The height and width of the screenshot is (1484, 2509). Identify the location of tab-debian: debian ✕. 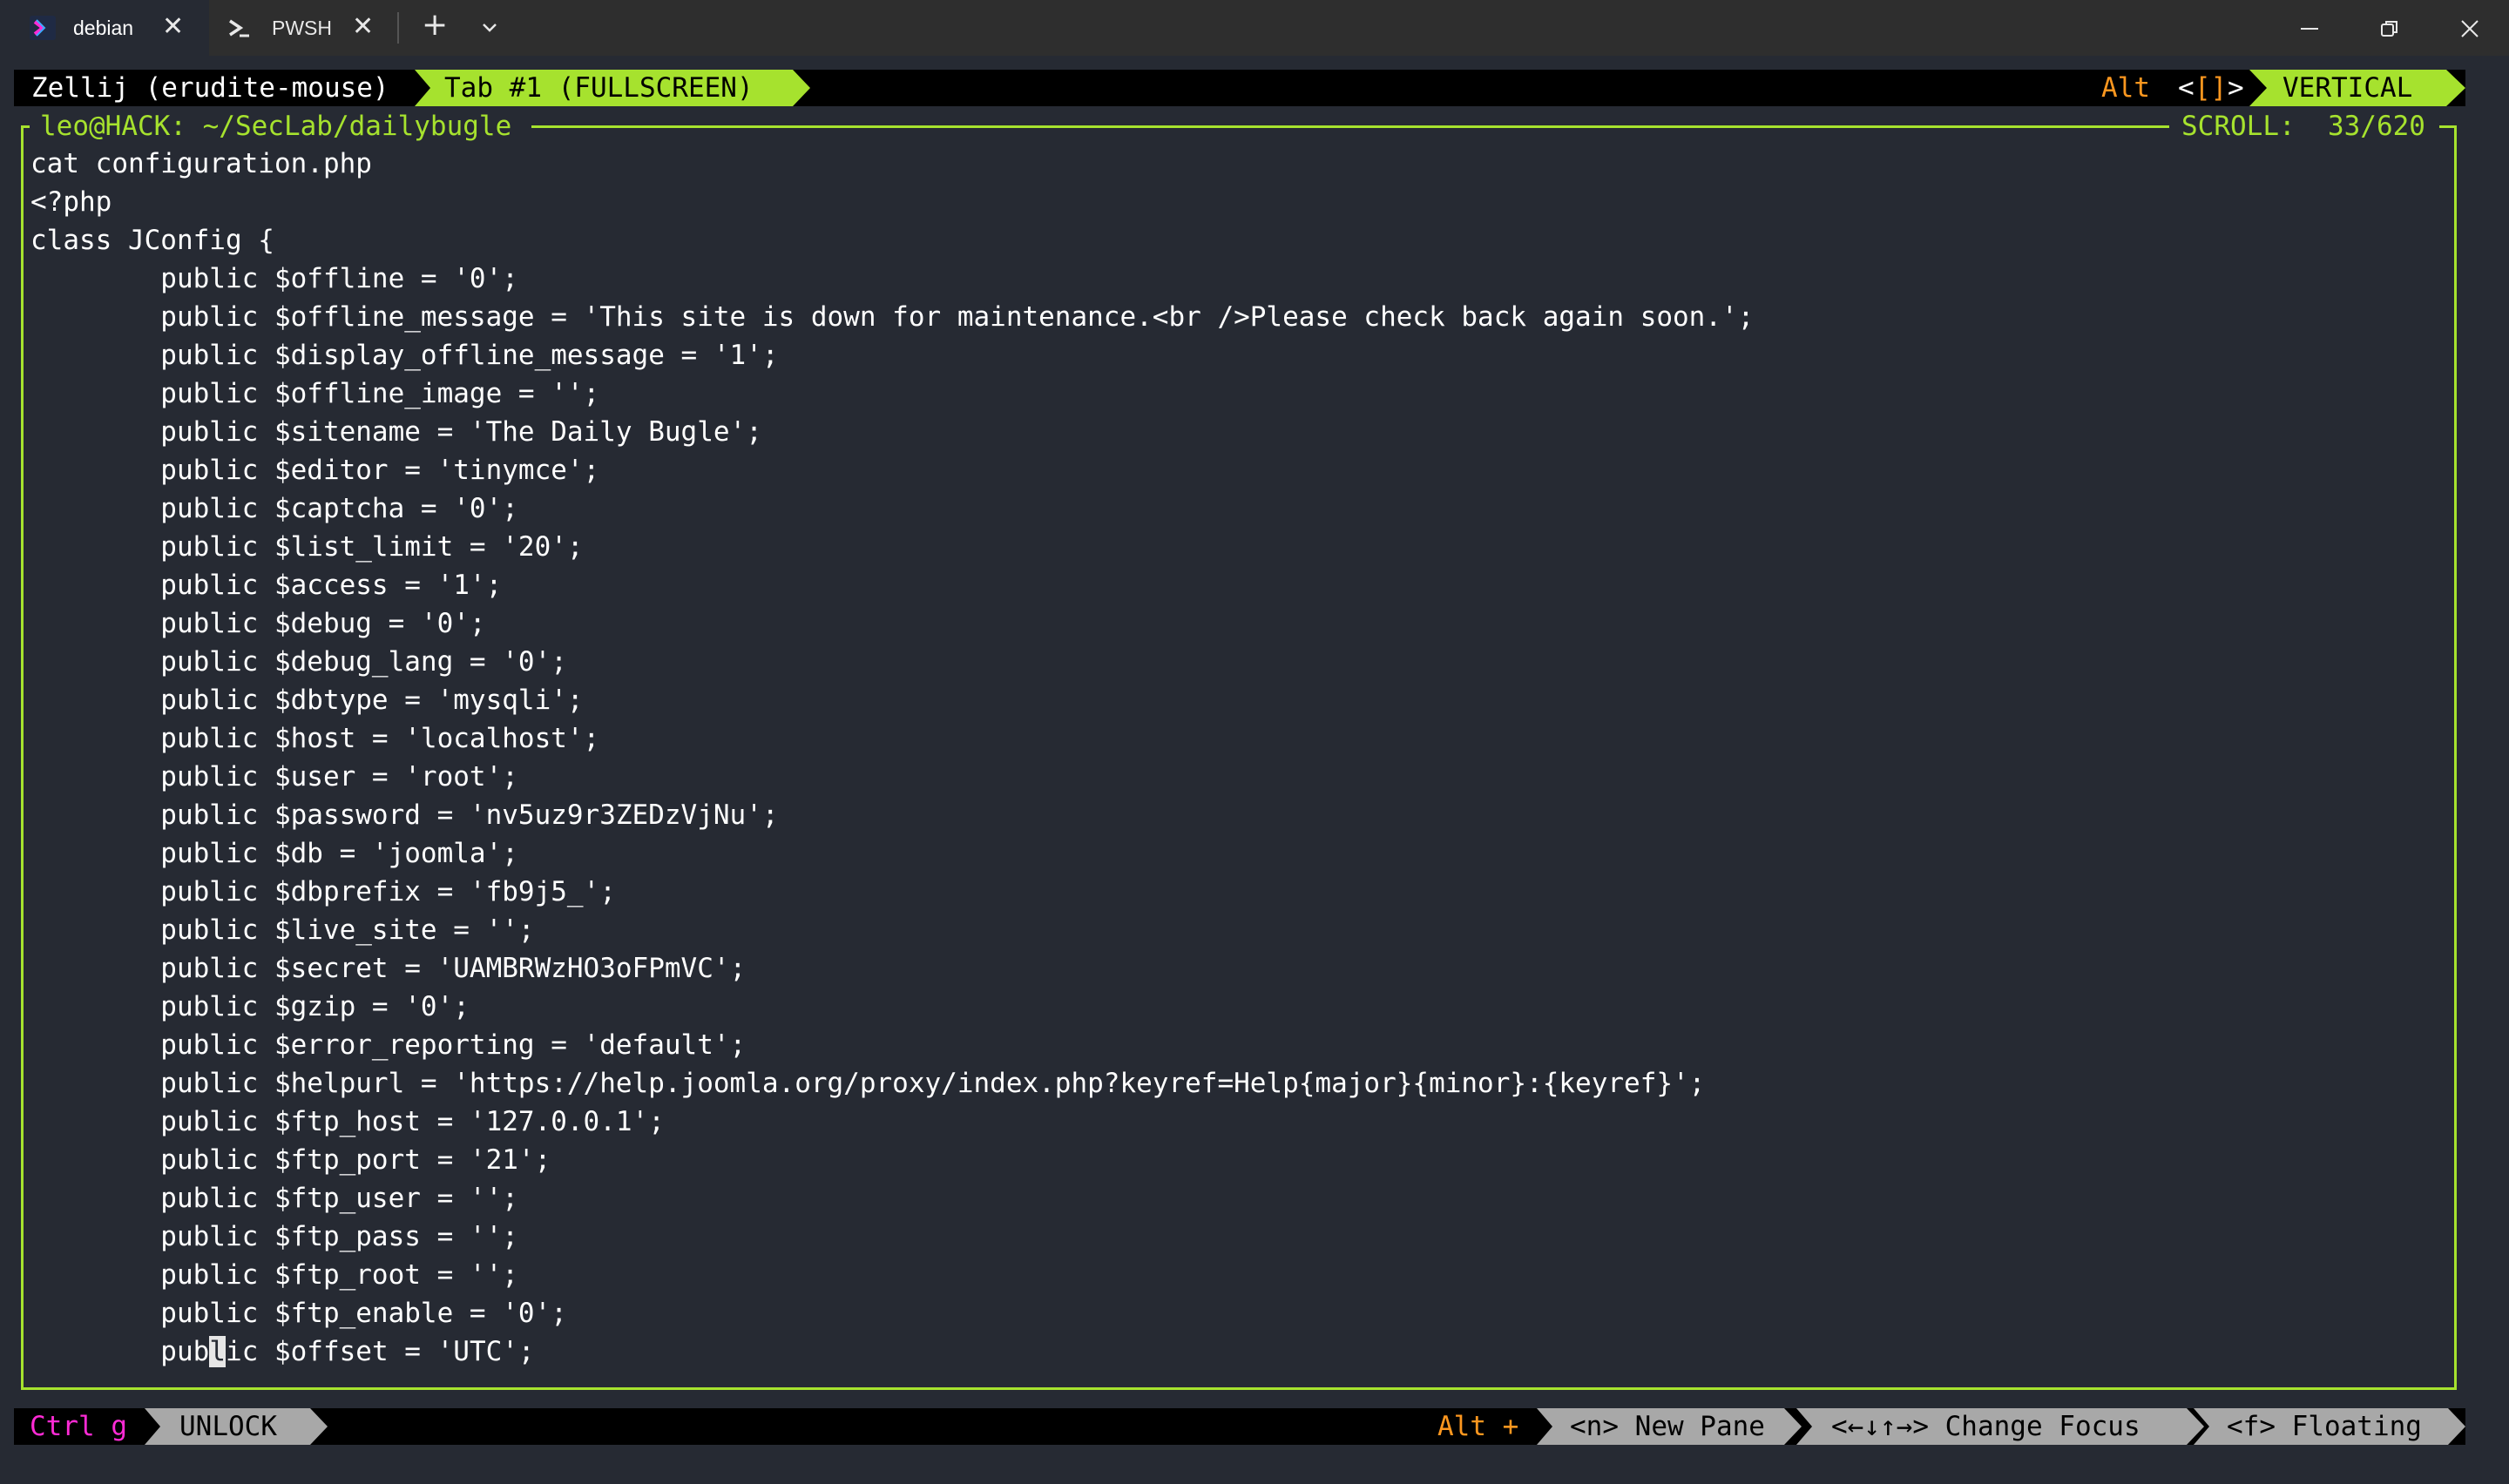
(104, 28).